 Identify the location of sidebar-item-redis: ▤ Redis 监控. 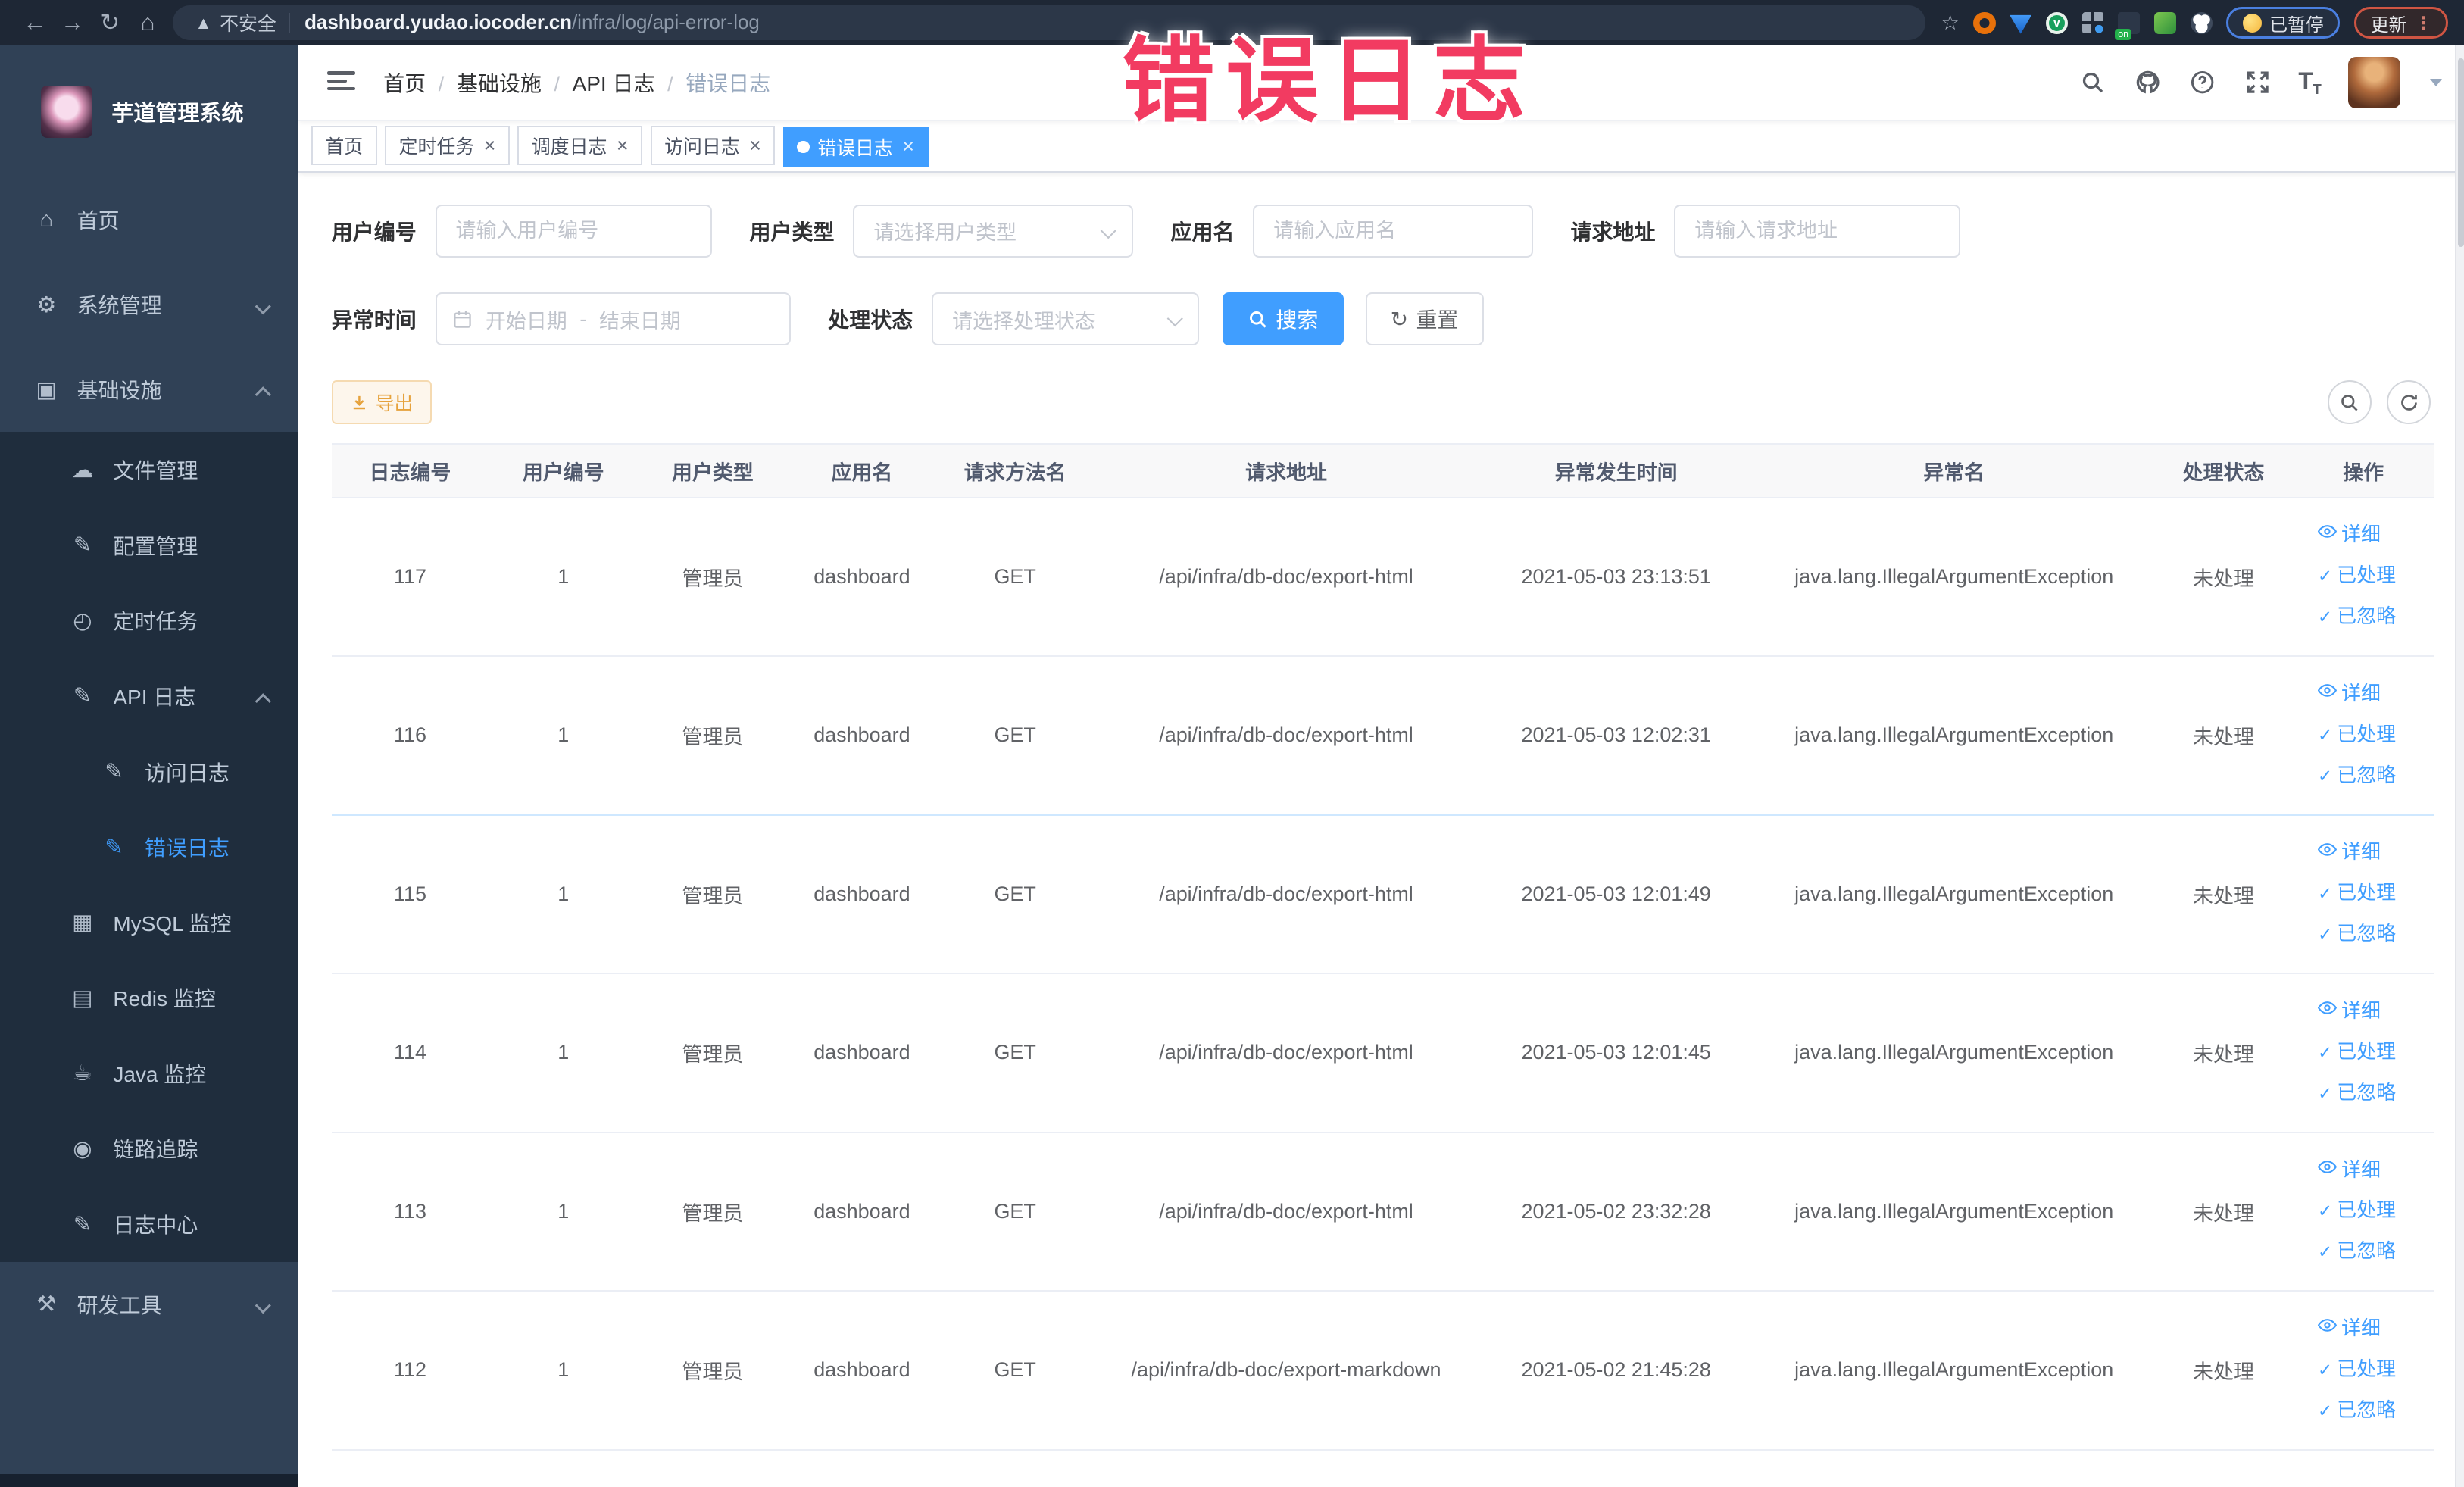
(149, 998).